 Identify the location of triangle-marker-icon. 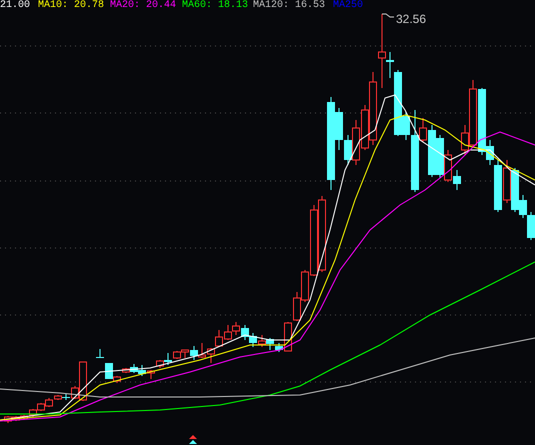
(193, 439).